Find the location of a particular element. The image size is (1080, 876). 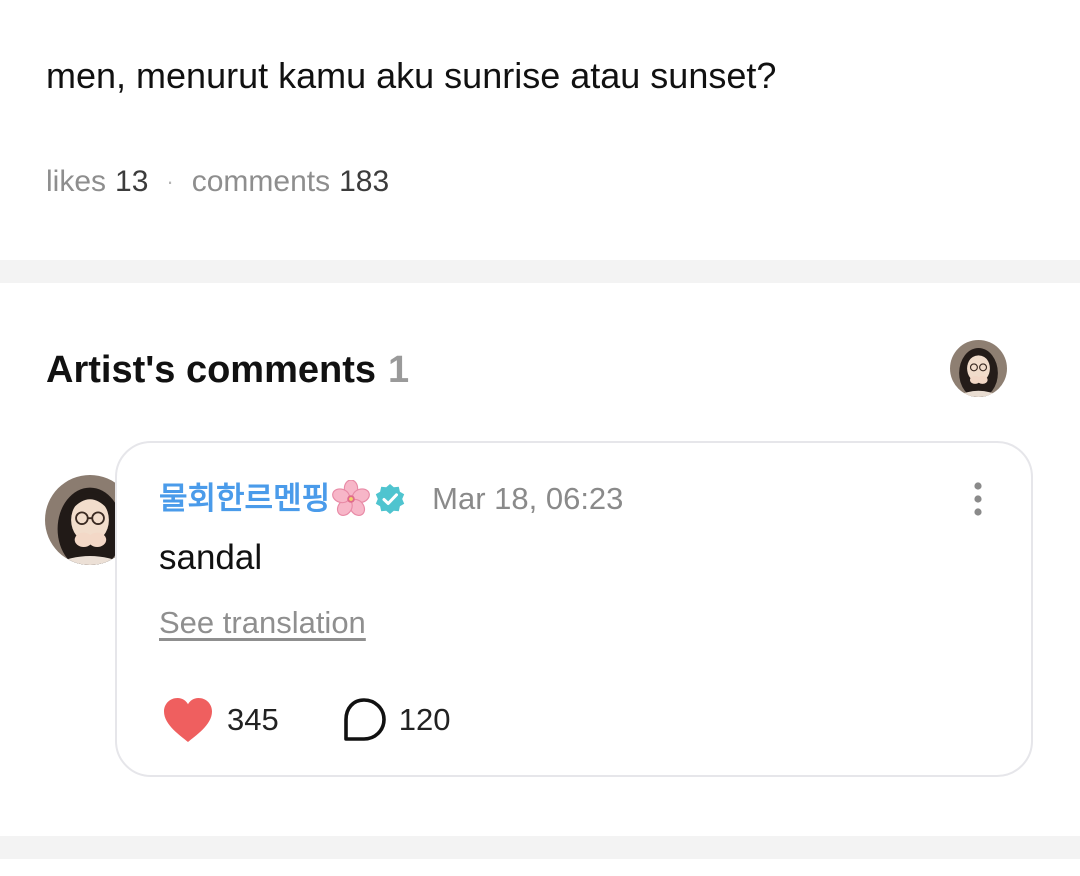

likes-label: likes is located at coordinates (76, 181).